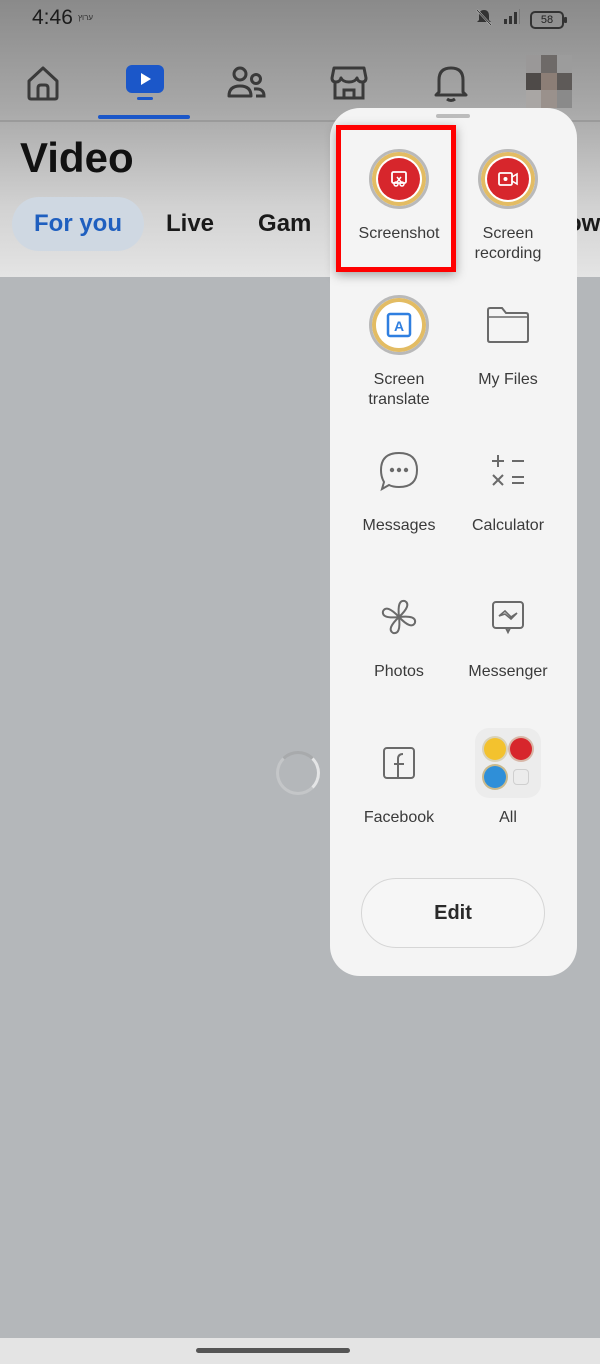  I want to click on screenshot-highlight-box, so click(396, 198).